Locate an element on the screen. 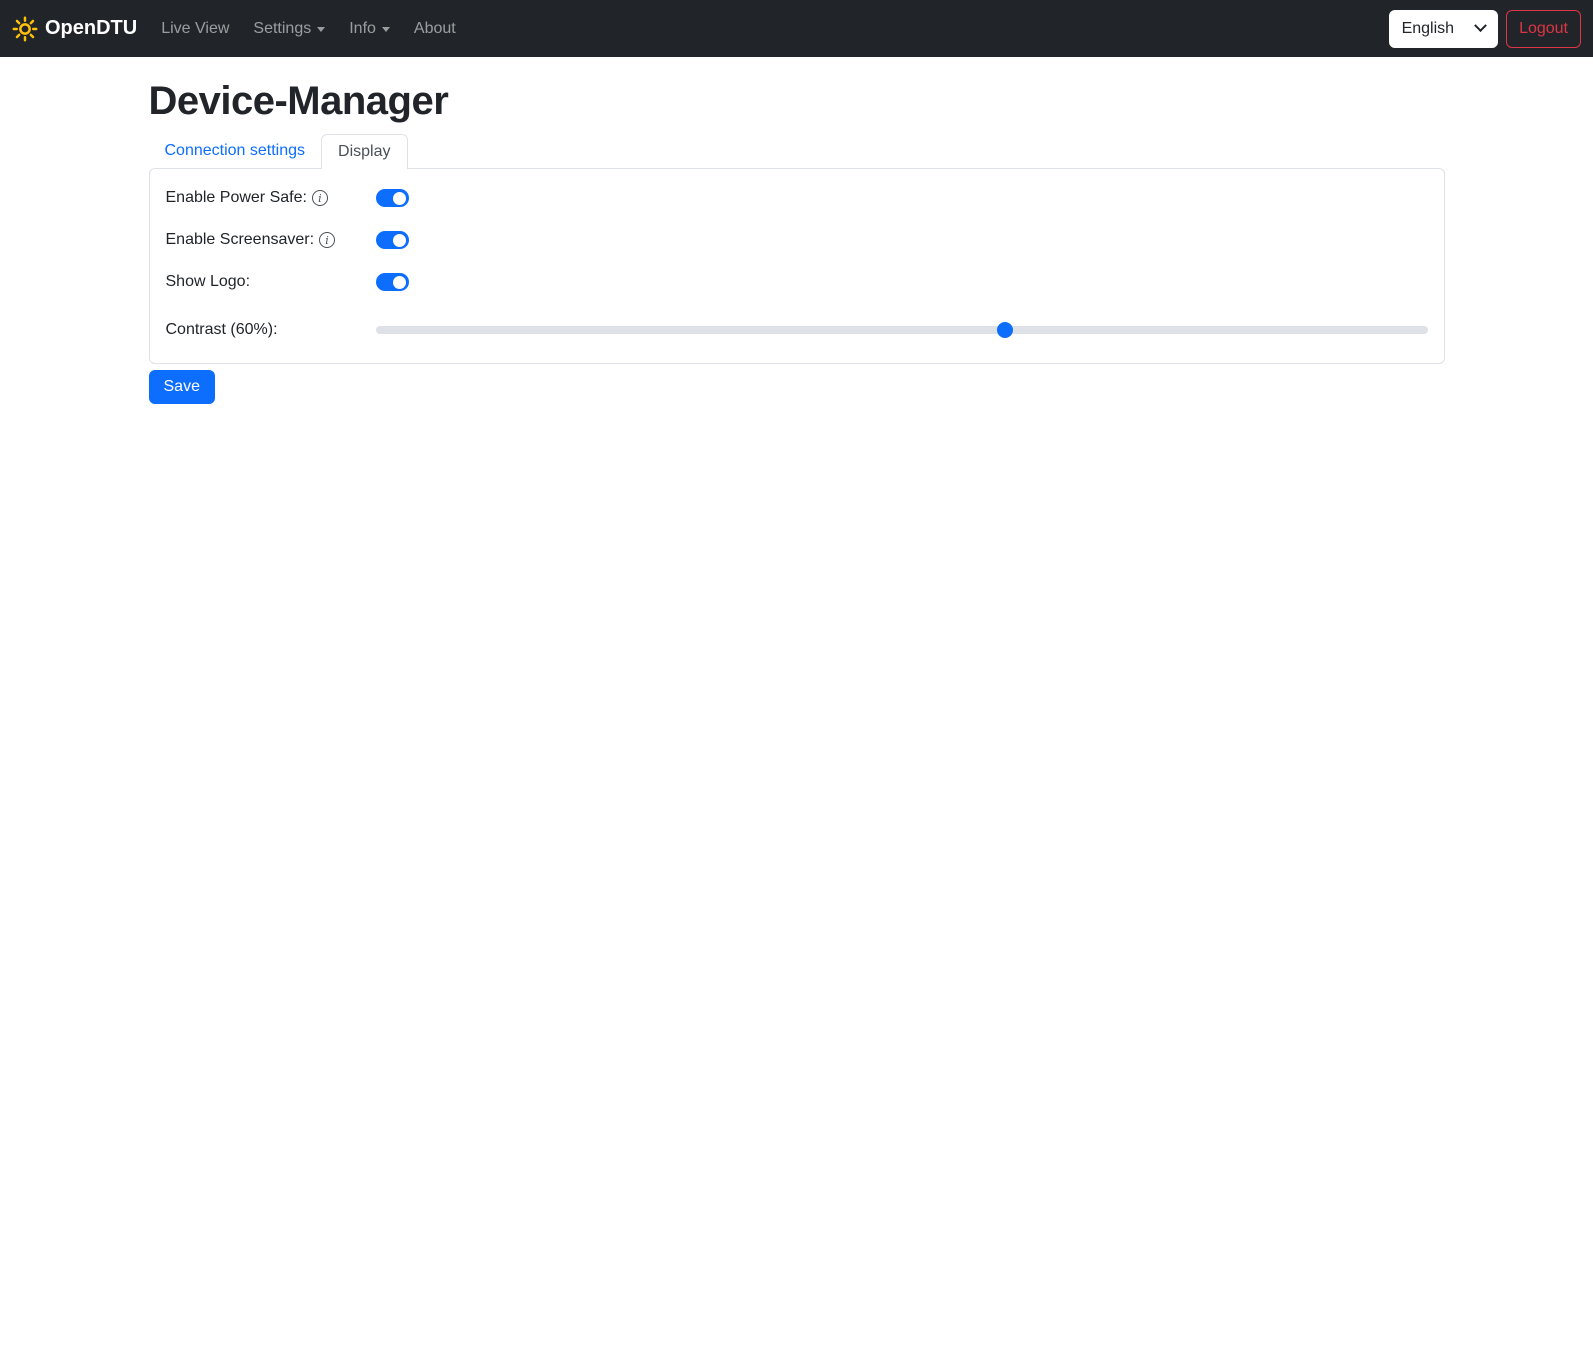  show-logo-row: Show Logo: is located at coordinates (797, 282).